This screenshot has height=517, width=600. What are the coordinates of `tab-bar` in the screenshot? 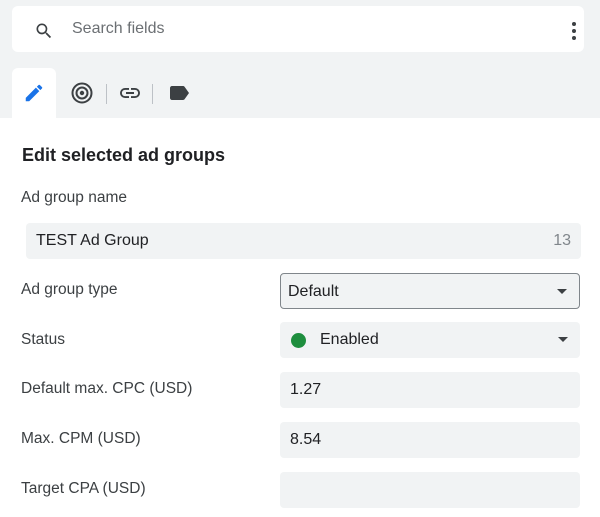 It's located at (300, 93).